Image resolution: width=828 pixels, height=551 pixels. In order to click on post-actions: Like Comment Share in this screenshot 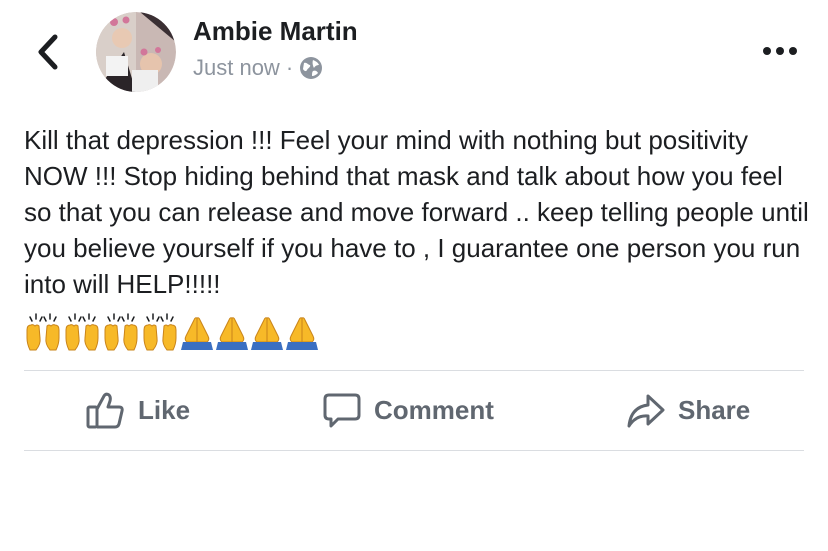, I will do `click(414, 410)`.